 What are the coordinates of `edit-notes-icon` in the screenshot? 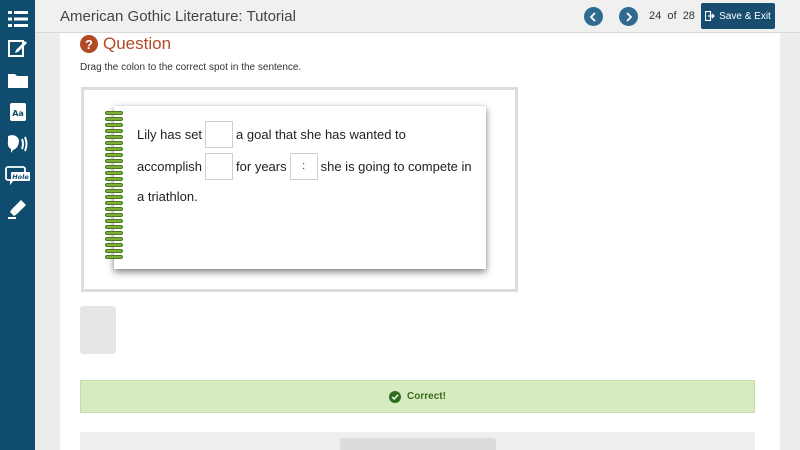 It's located at (17, 48).